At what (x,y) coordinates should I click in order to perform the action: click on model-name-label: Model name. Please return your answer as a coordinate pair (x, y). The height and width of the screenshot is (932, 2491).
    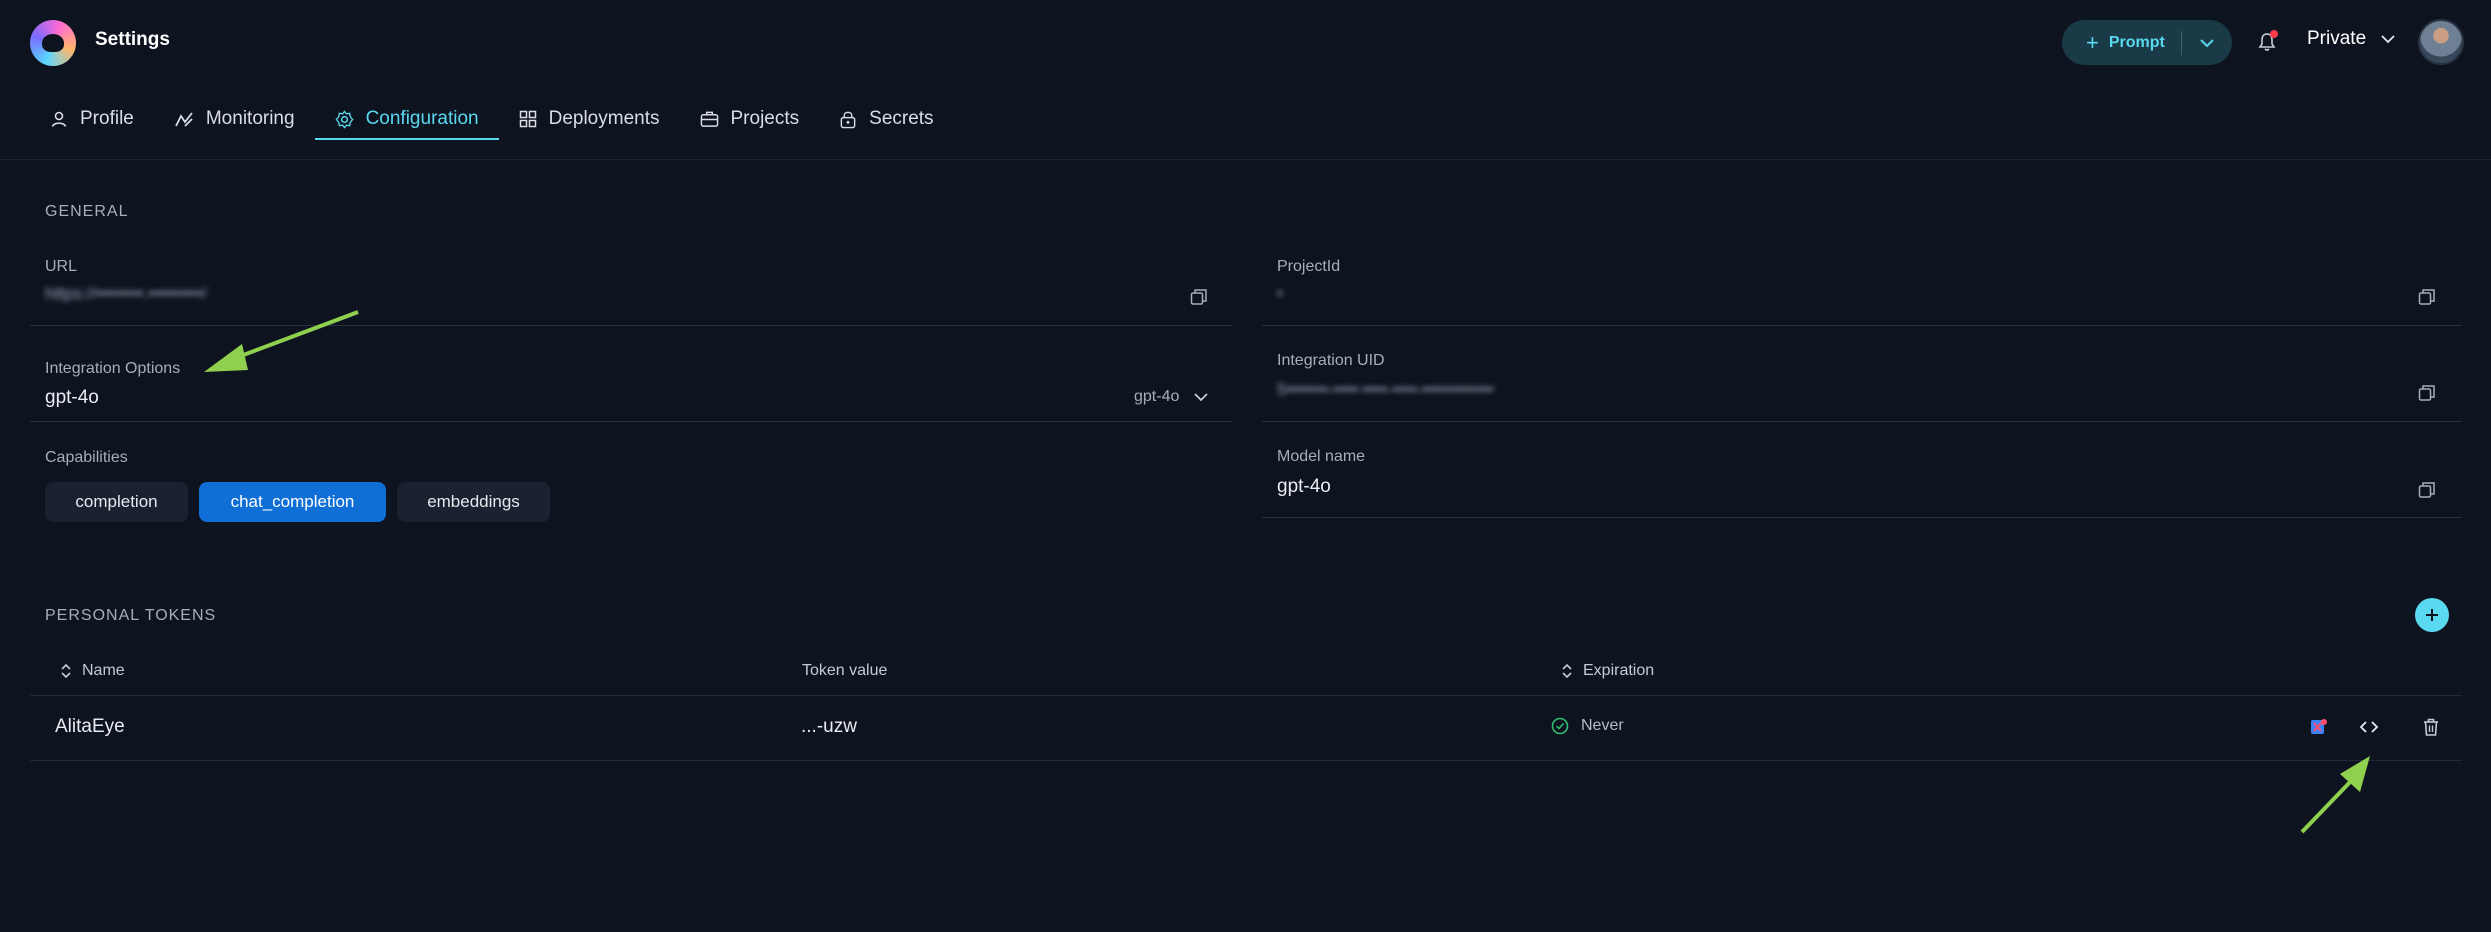
    Looking at the image, I should click on (1321, 456).